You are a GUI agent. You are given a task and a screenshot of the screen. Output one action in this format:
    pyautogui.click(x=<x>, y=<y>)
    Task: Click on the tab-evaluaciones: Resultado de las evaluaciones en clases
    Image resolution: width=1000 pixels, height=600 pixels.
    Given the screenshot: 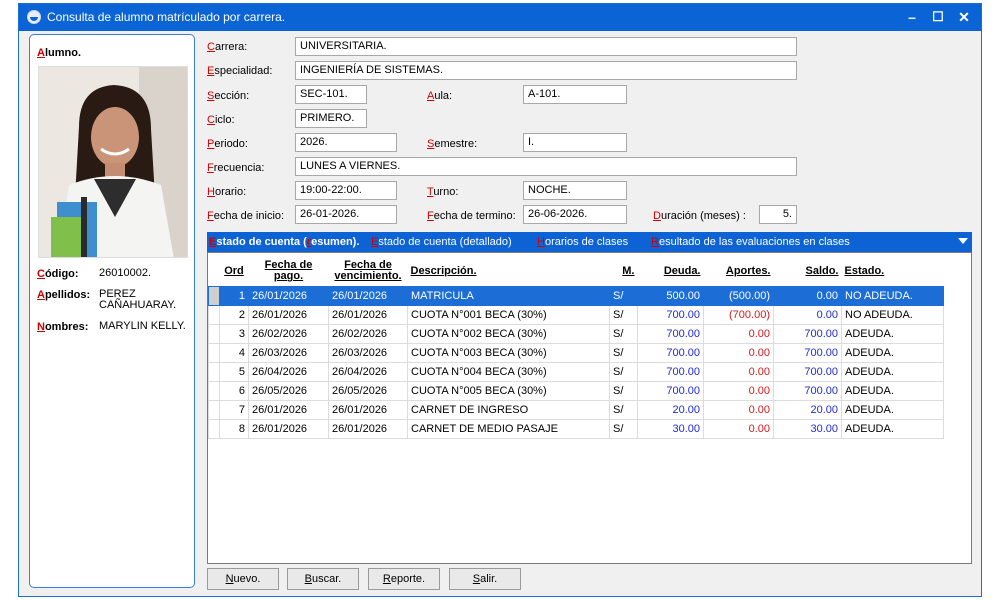 What is the action you would take?
    pyautogui.click(x=750, y=242)
    